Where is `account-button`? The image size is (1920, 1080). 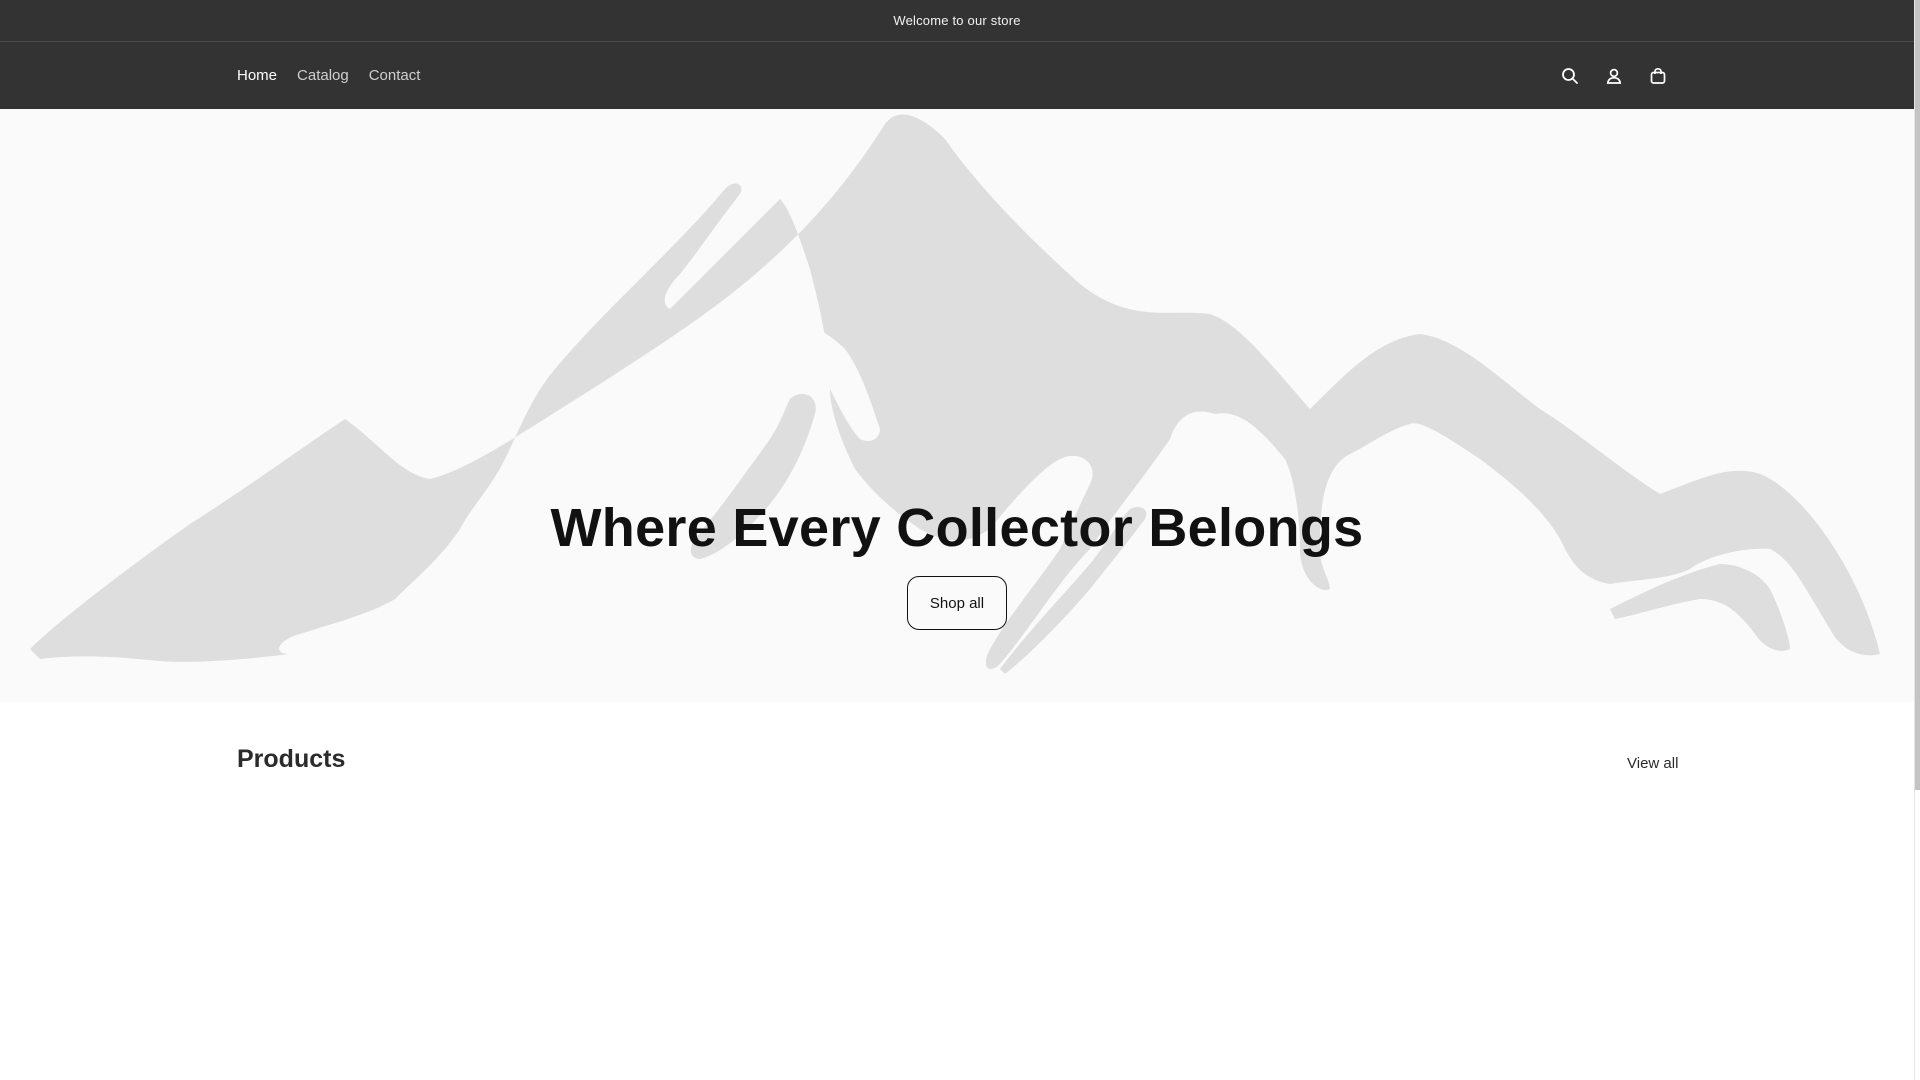
account-button is located at coordinates (1614, 76).